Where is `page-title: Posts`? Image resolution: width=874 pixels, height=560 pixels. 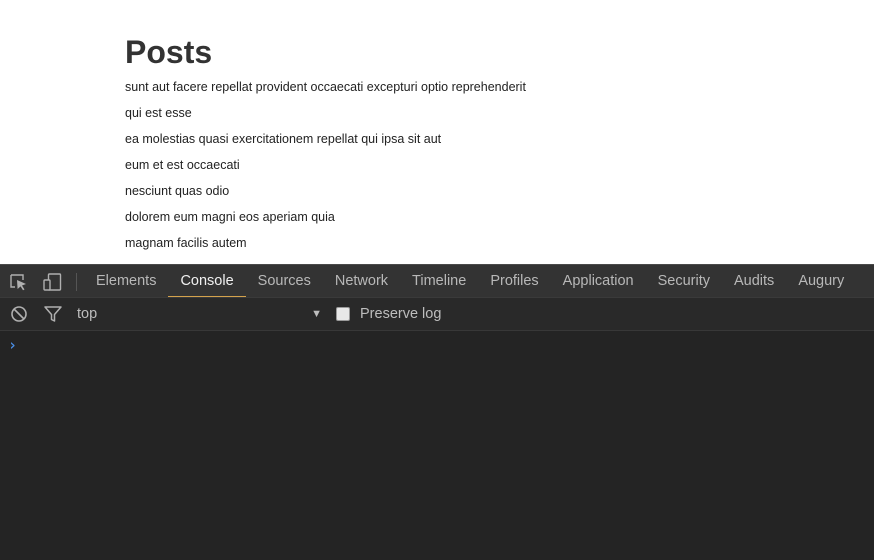
page-title: Posts is located at coordinates (169, 52).